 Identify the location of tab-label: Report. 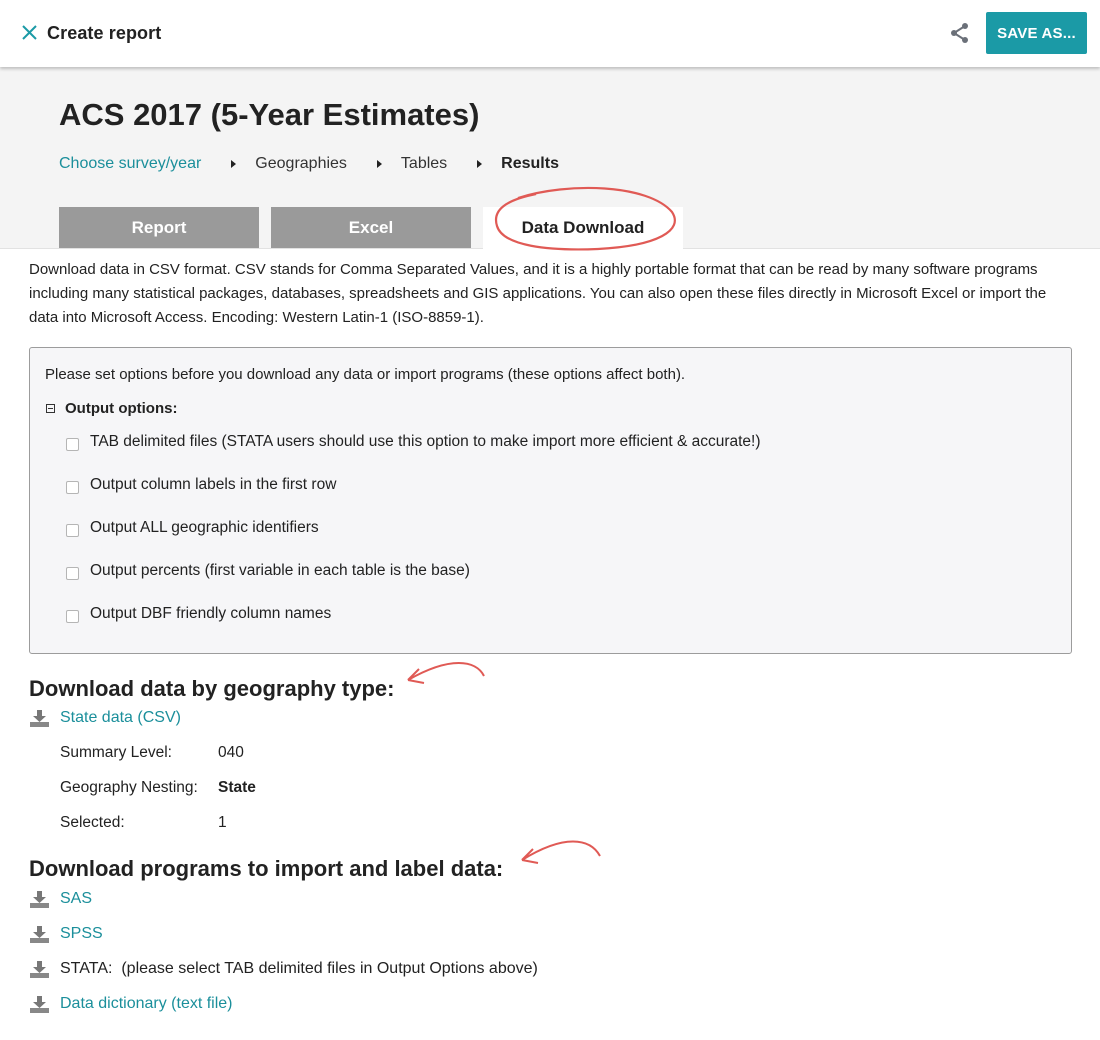
(159, 227).